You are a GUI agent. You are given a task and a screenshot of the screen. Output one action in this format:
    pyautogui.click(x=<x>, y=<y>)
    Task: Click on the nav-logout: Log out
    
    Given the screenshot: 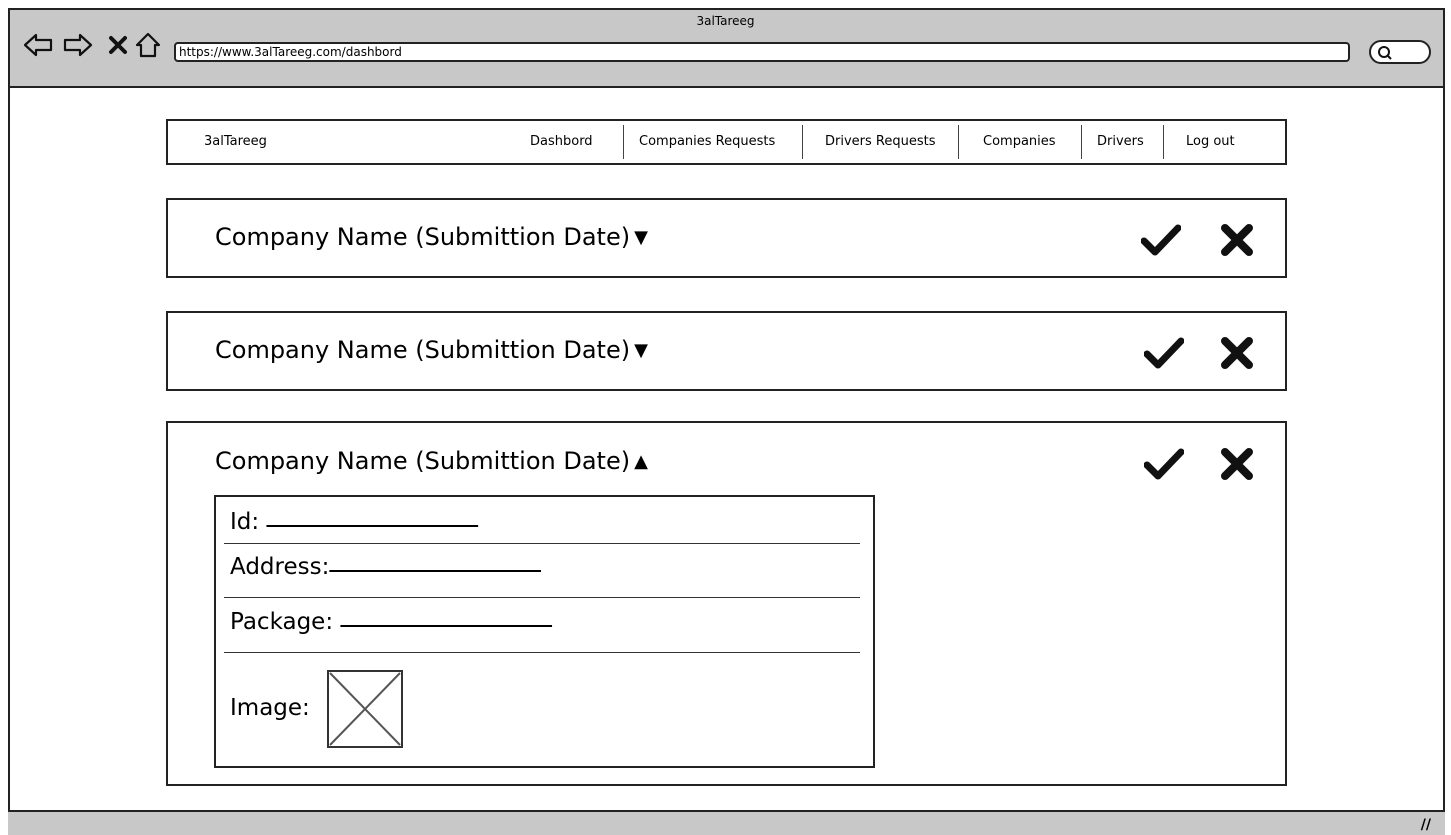 What is the action you would take?
    pyautogui.click(x=1210, y=141)
    